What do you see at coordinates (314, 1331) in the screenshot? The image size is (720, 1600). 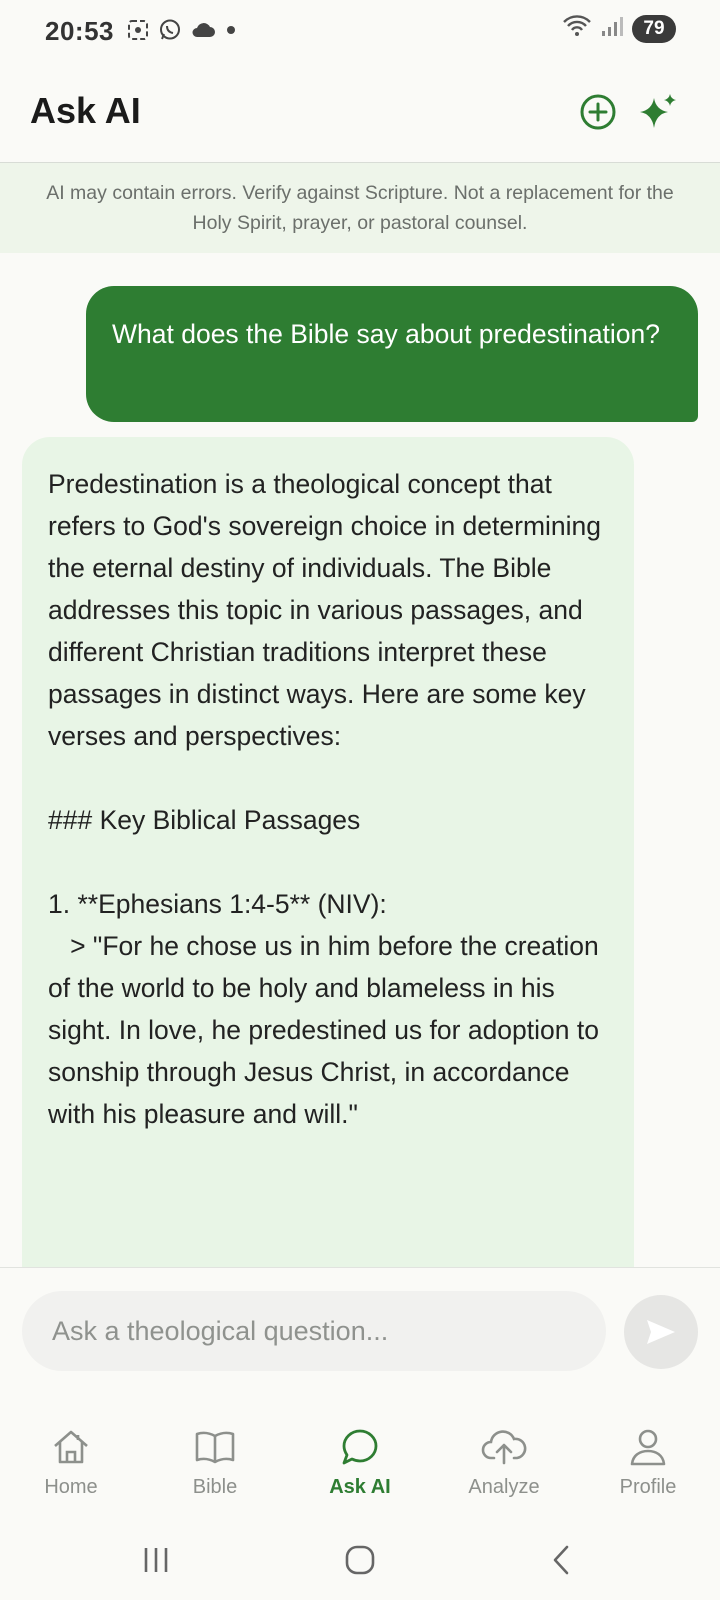 I see `question-input` at bounding box center [314, 1331].